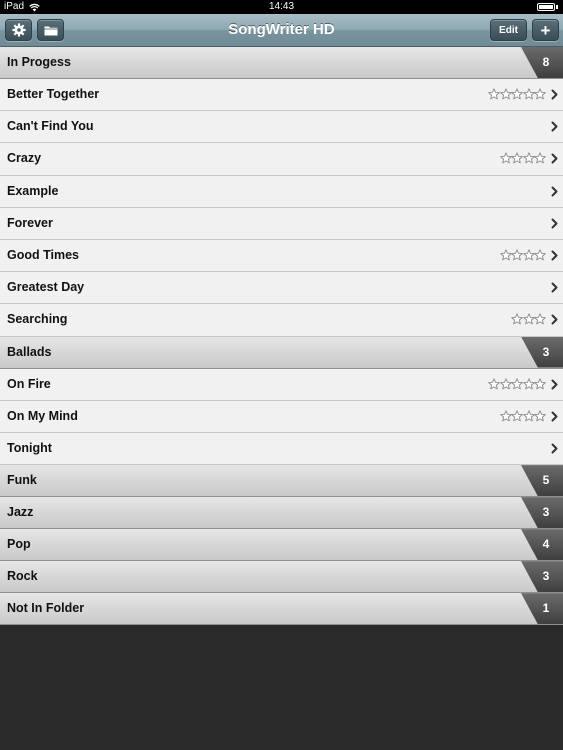 The height and width of the screenshot is (750, 563). I want to click on folder-song-count: 5, so click(546, 480).